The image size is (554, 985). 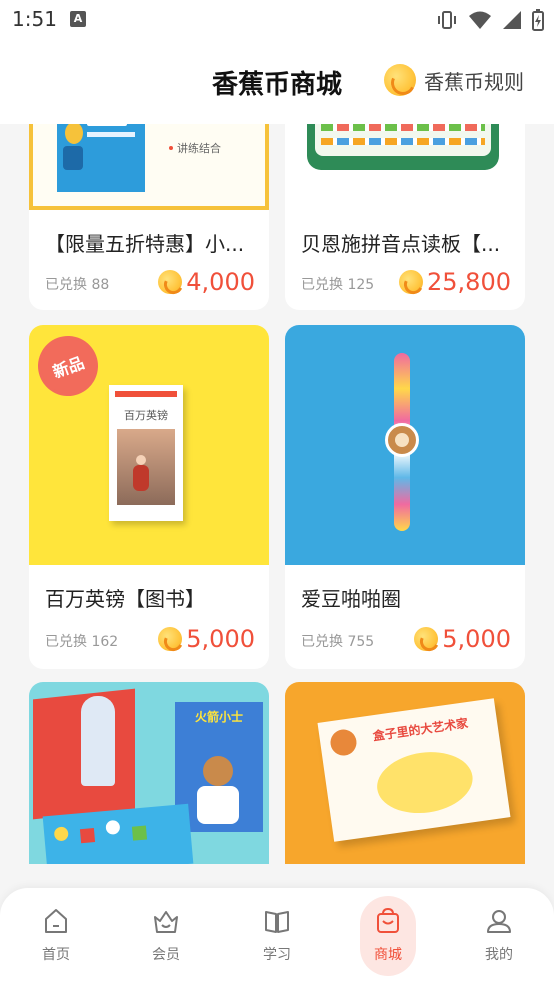 I want to click on product-price: 4,000, so click(x=206, y=282).